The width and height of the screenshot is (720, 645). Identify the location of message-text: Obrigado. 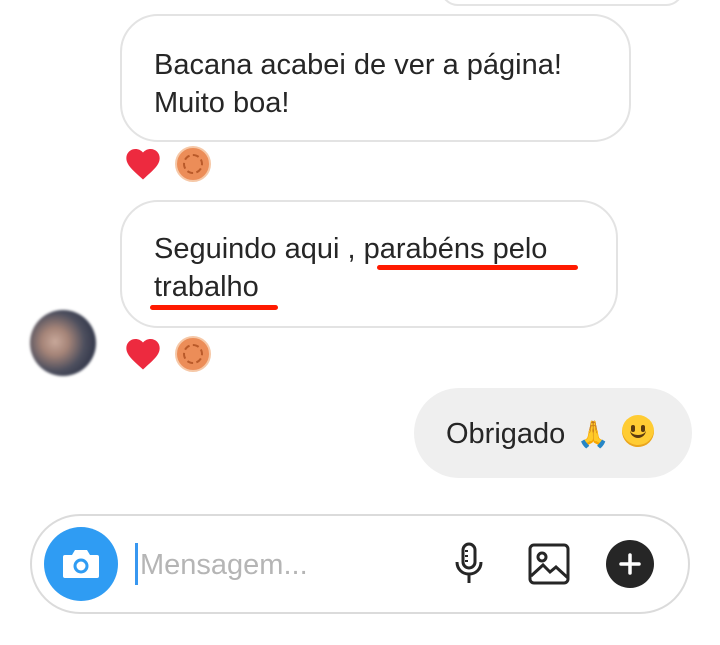
(506, 434).